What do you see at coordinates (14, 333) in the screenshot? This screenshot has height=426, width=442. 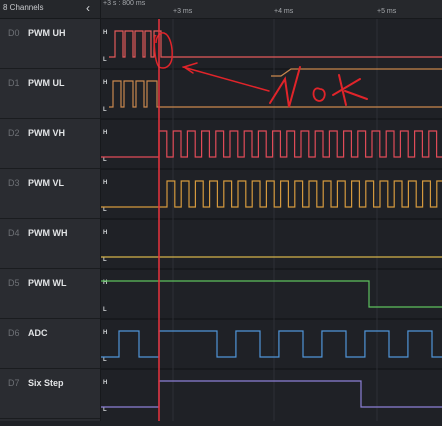 I see `channel-number: D6` at bounding box center [14, 333].